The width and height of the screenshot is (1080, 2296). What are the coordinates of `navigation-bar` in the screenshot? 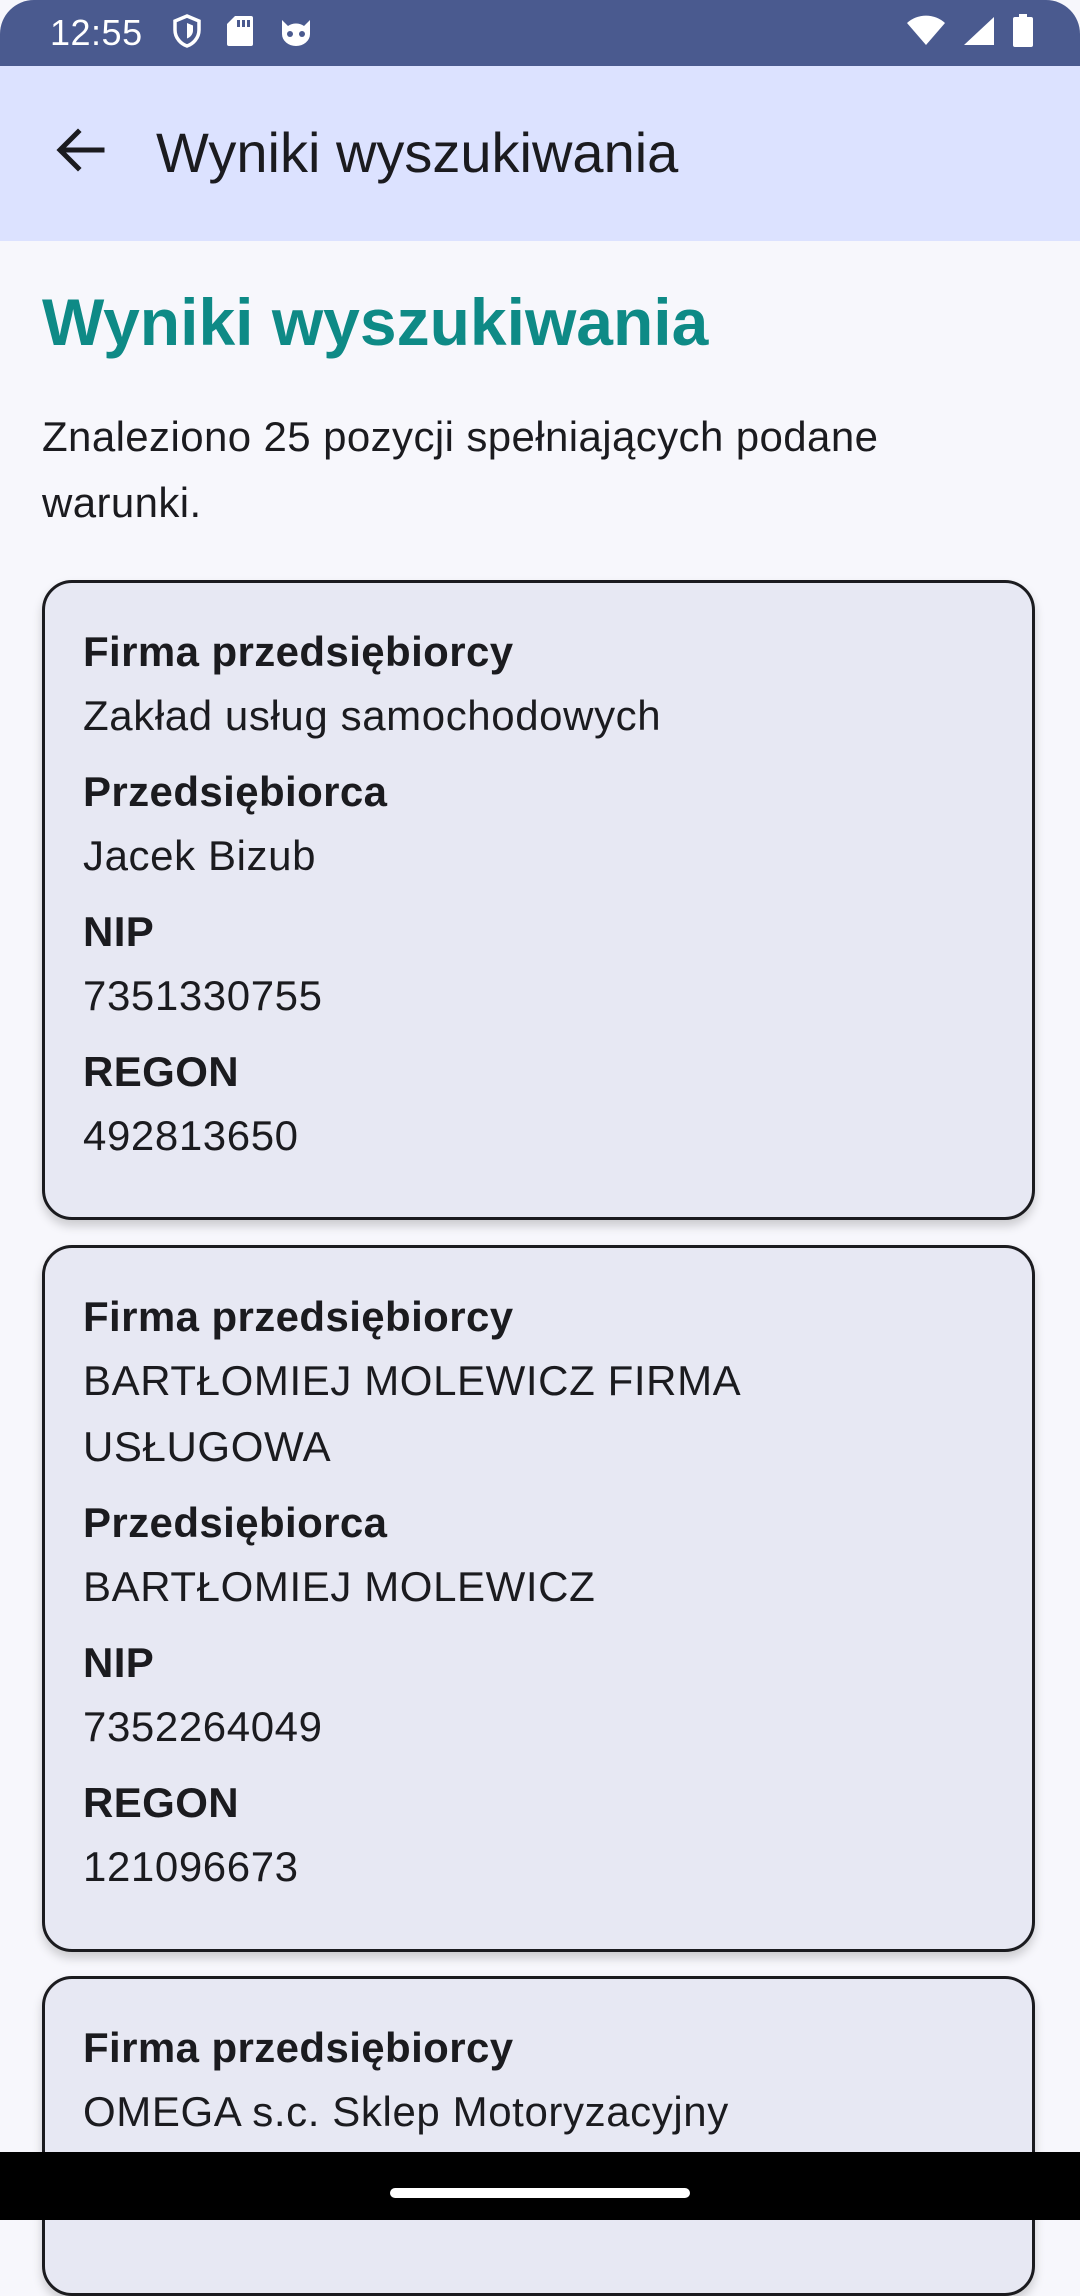 It's located at (540, 2186).